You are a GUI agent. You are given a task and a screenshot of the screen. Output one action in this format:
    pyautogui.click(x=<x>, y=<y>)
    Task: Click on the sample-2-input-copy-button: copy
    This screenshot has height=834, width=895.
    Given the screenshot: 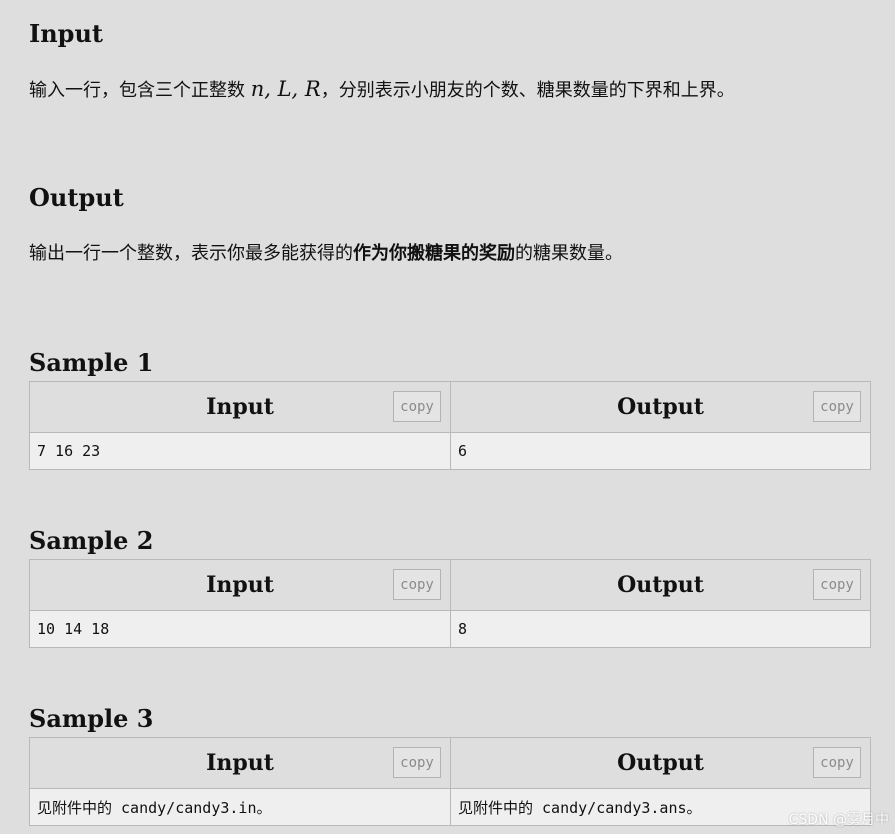 What is the action you would take?
    pyautogui.click(x=417, y=584)
    